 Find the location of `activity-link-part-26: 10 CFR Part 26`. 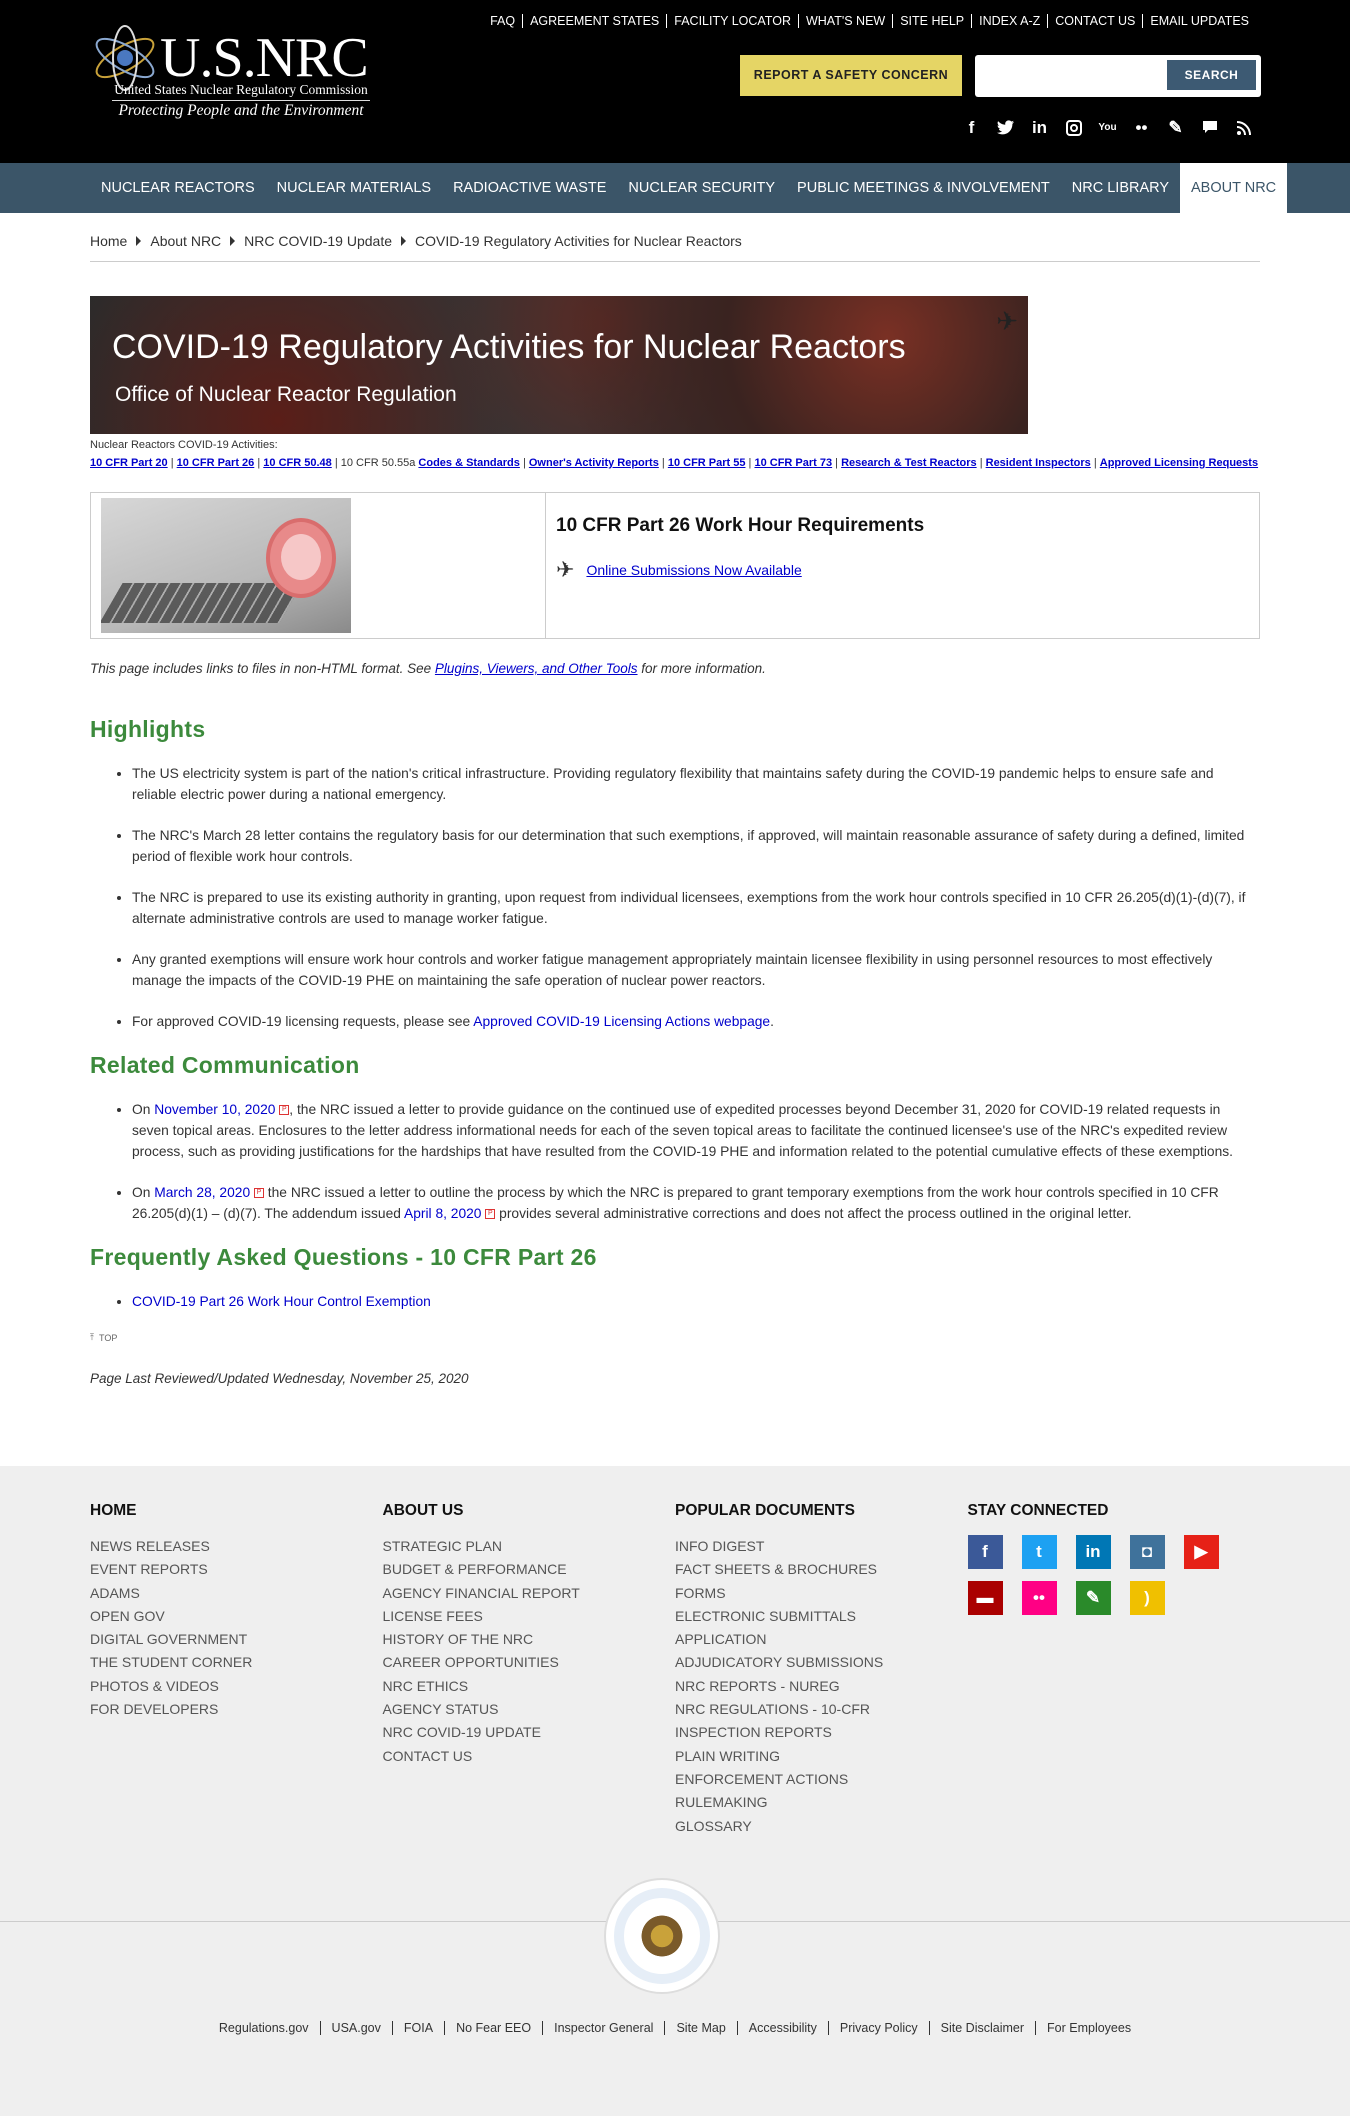

activity-link-part-26: 10 CFR Part 26 is located at coordinates (216, 463).